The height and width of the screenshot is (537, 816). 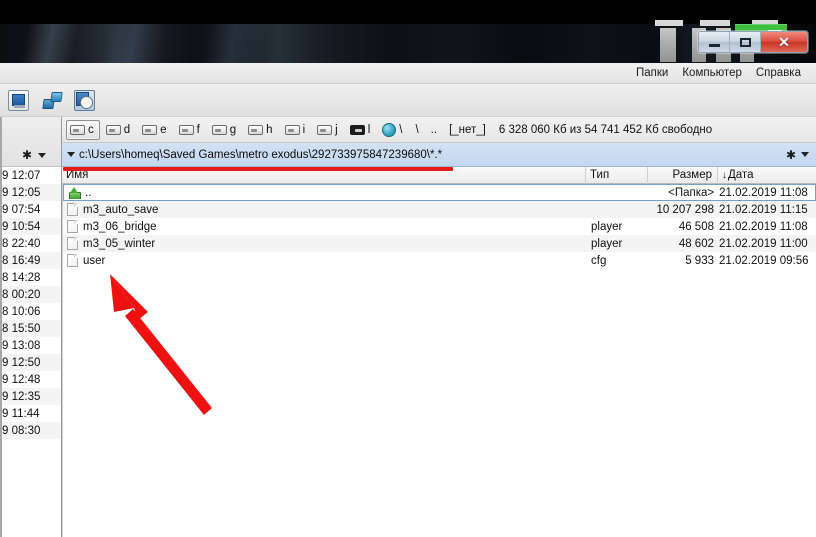 What do you see at coordinates (699, 260) in the screenshot?
I see `file-size-cell: 5 933` at bounding box center [699, 260].